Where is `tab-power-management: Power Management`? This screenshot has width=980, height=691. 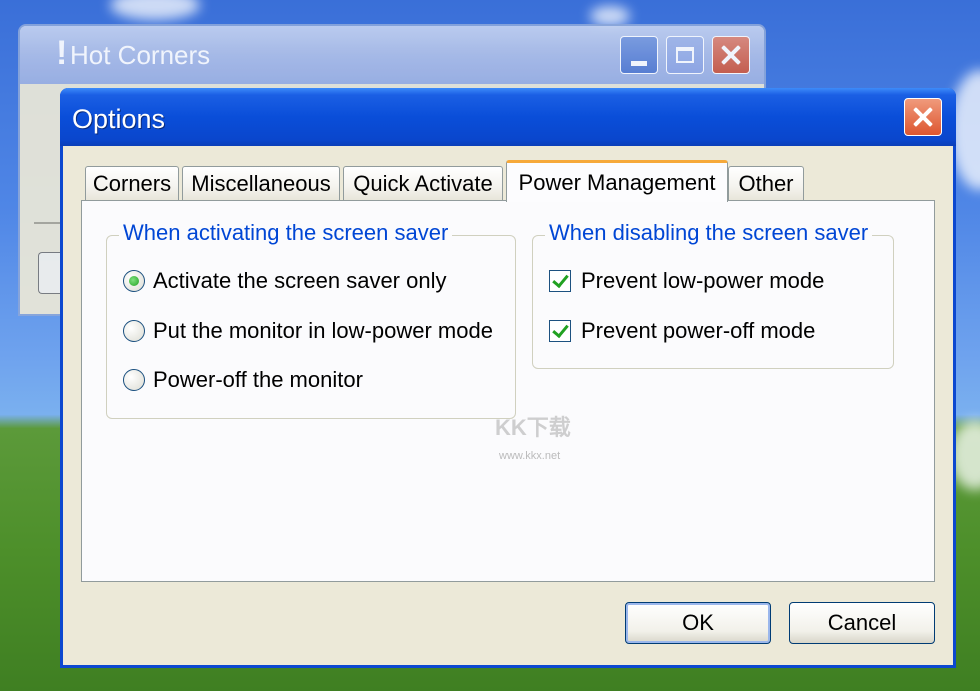
tab-power-management: Power Management is located at coordinates (617, 181).